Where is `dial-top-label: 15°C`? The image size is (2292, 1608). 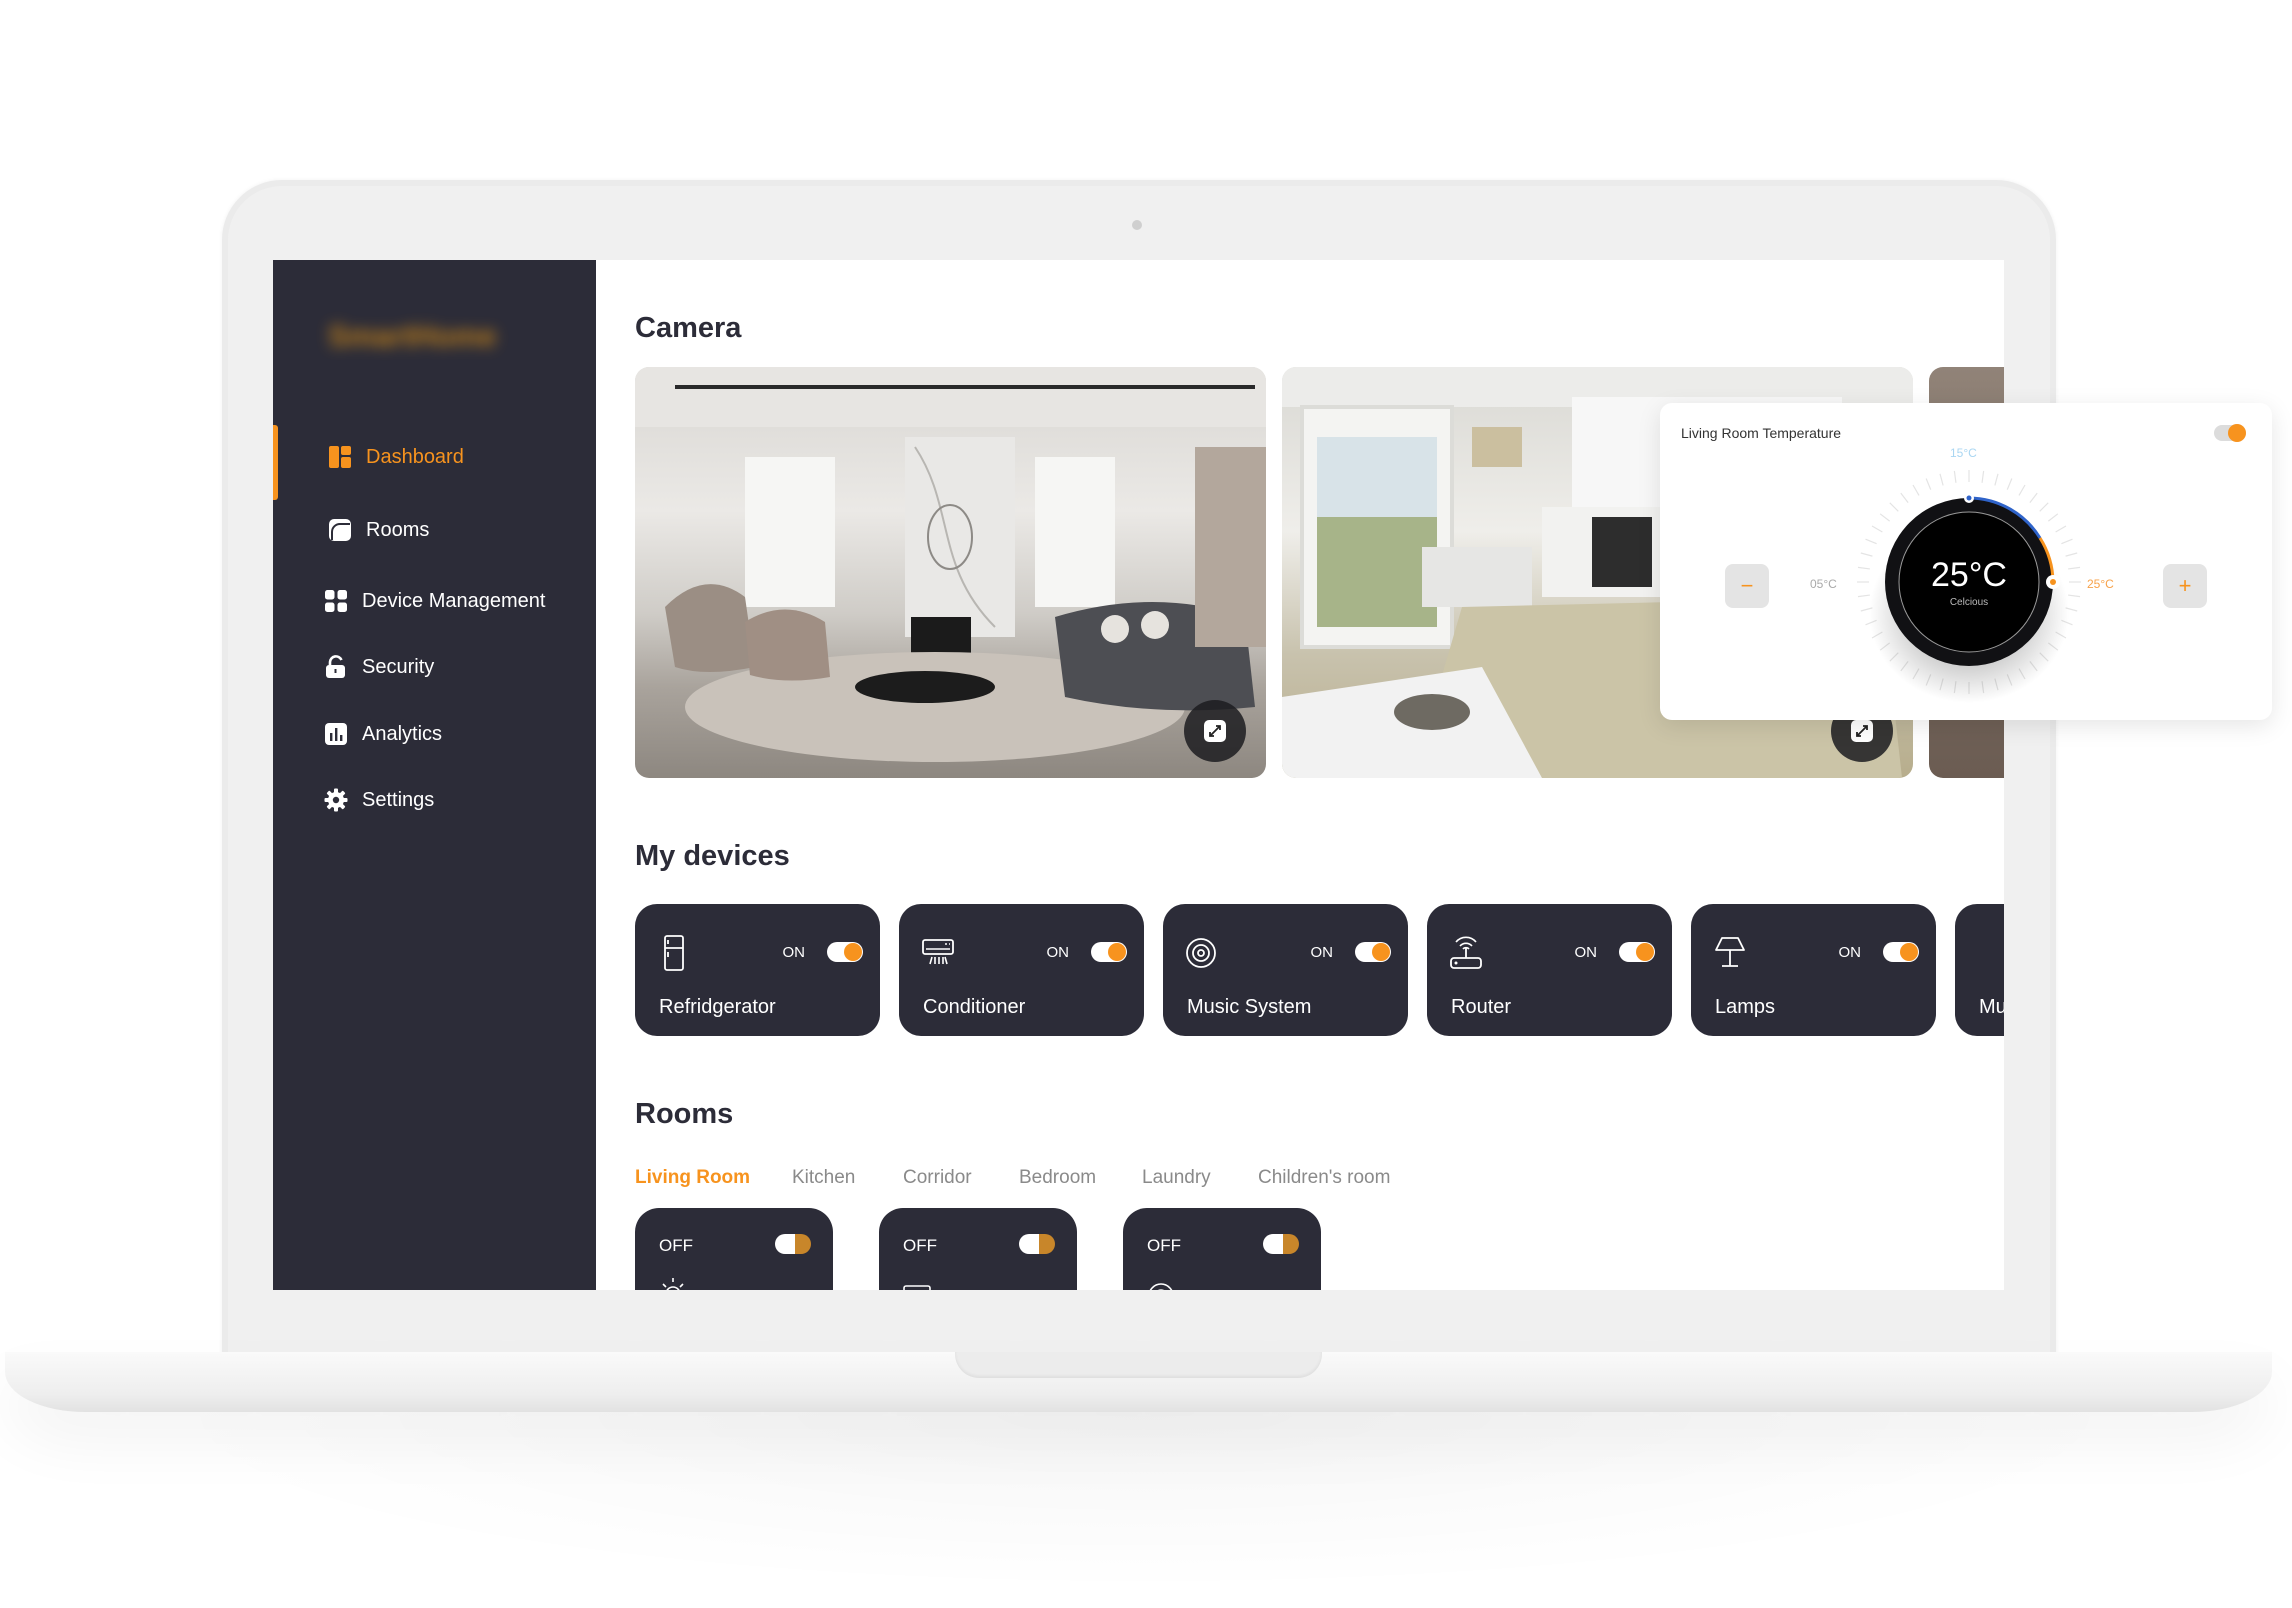
dial-top-label: 15°C is located at coordinates (1963, 453).